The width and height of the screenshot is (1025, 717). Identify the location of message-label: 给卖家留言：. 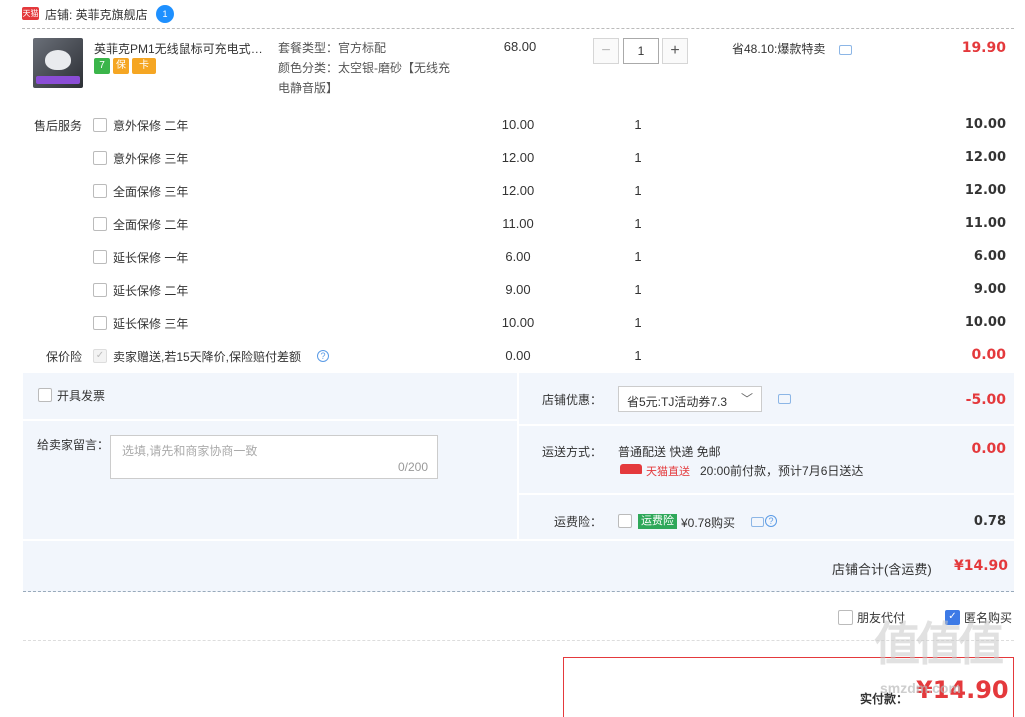
(73, 445).